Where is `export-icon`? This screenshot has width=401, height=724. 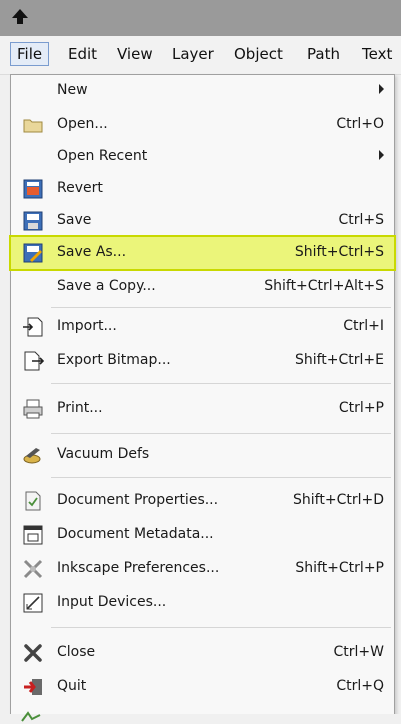
export-icon is located at coordinates (34, 361).